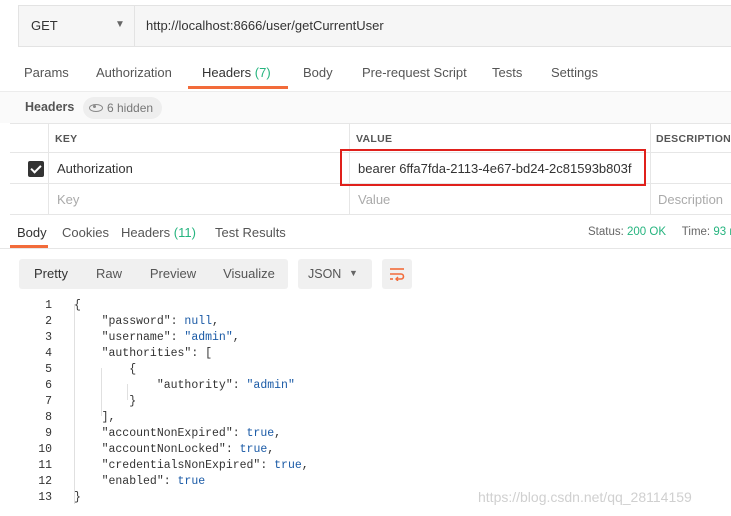 The width and height of the screenshot is (731, 516). What do you see at coordinates (365, 450) in the screenshot?
I see `code-line: 10 "accountNonLocked": true,` at bounding box center [365, 450].